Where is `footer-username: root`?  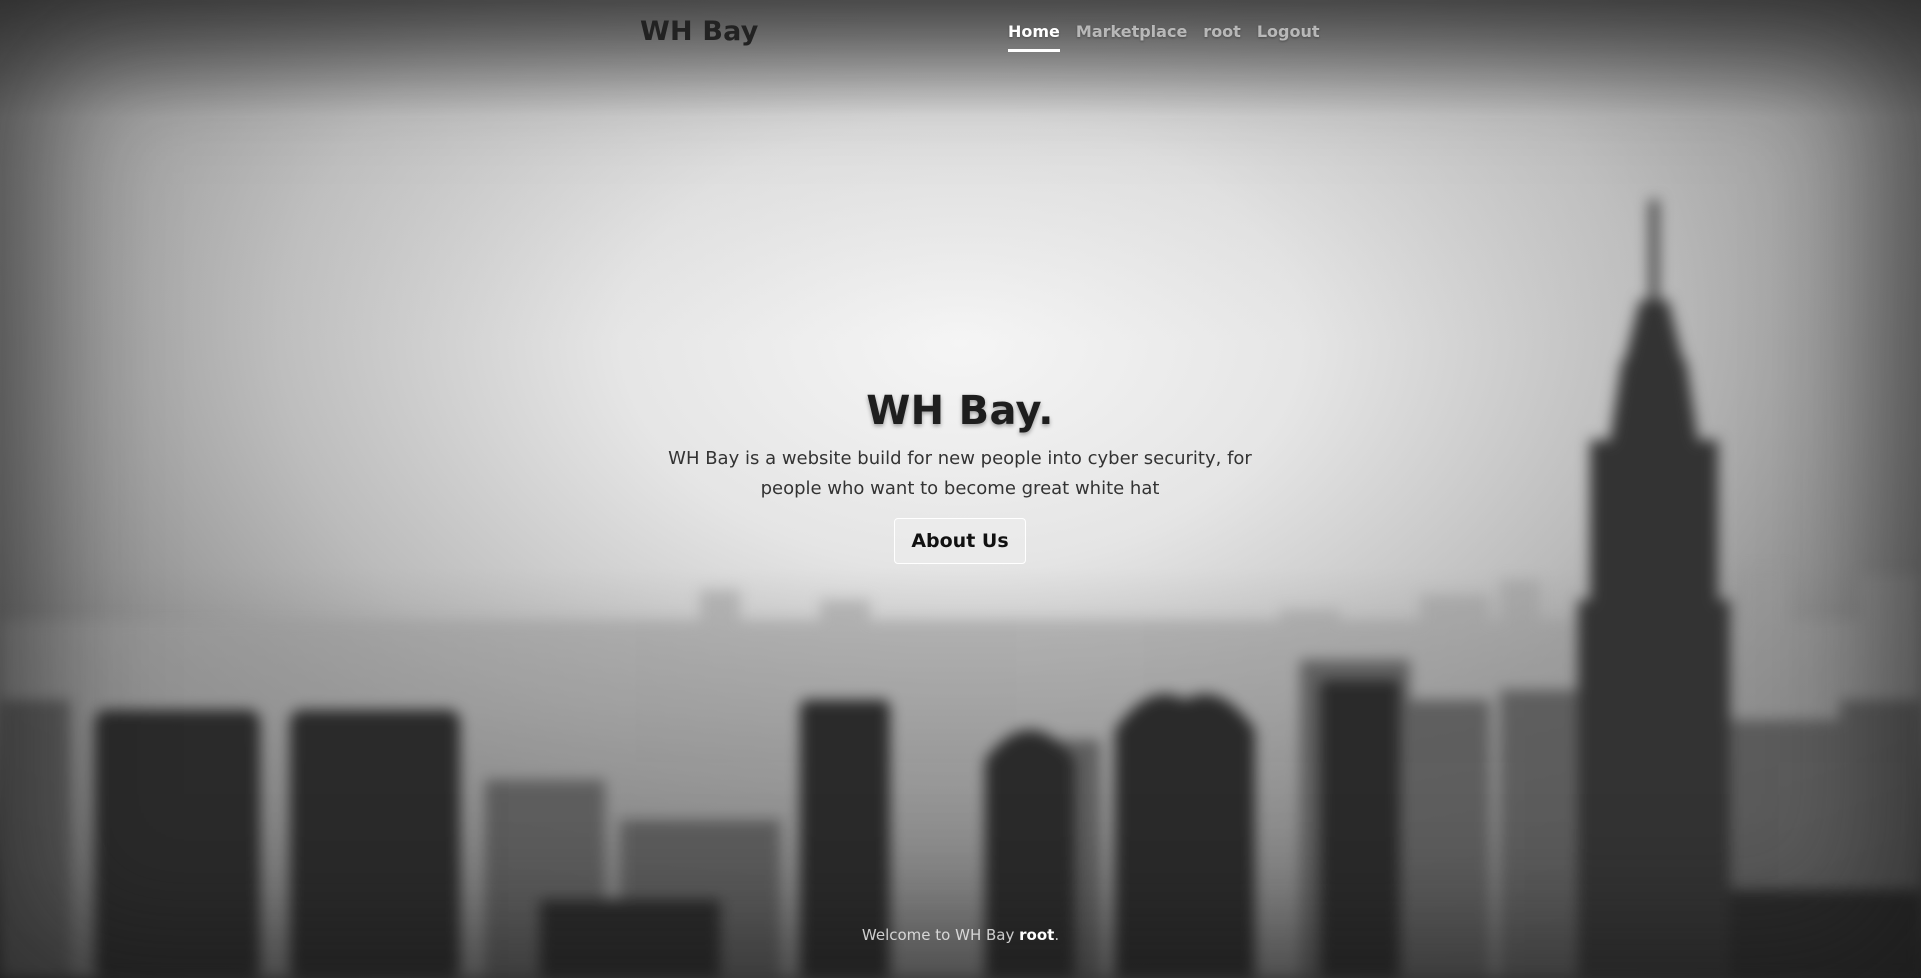
footer-username: root is located at coordinates (1037, 935).